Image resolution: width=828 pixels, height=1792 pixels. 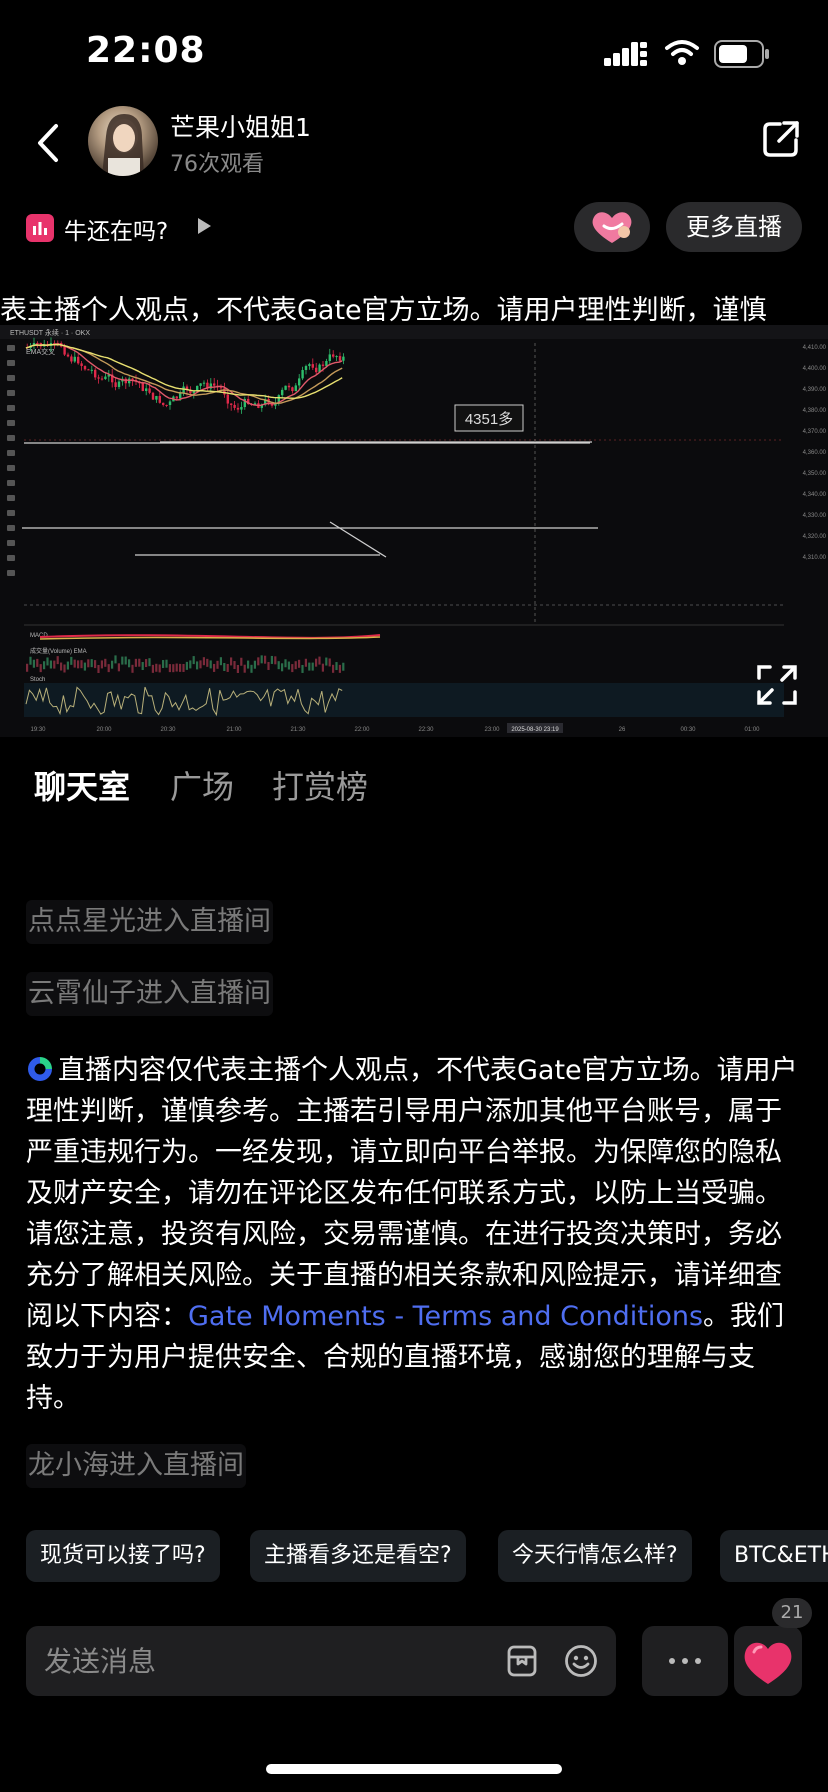 I want to click on tab-chat-room: 聊天室, so click(x=82, y=785).